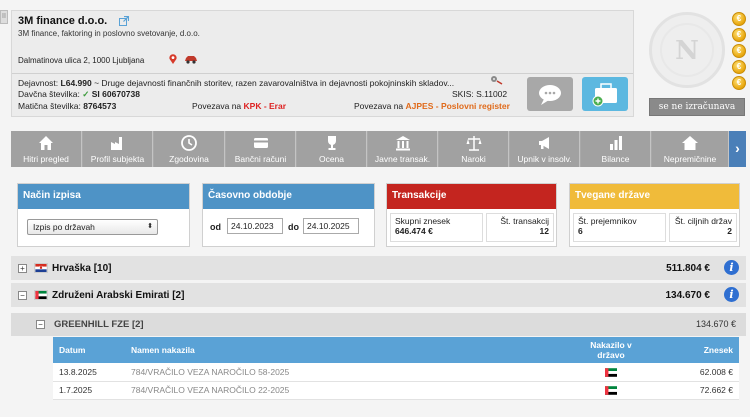 Image resolution: width=750 pixels, height=417 pixels. Describe the element at coordinates (89, 372) in the screenshot. I see `row-date: 13.8.2025` at that location.